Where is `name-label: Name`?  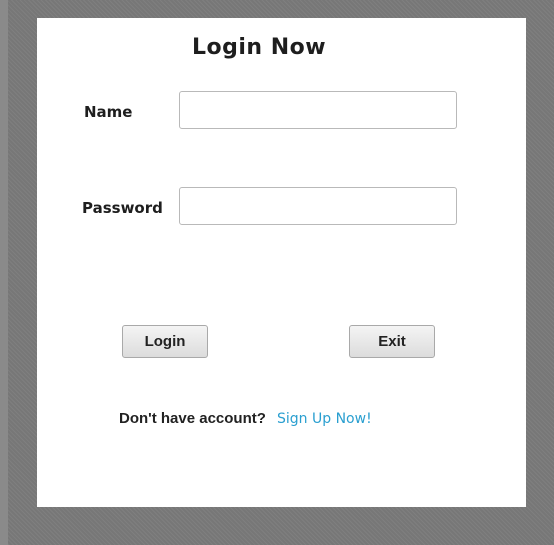 name-label: Name is located at coordinates (108, 112).